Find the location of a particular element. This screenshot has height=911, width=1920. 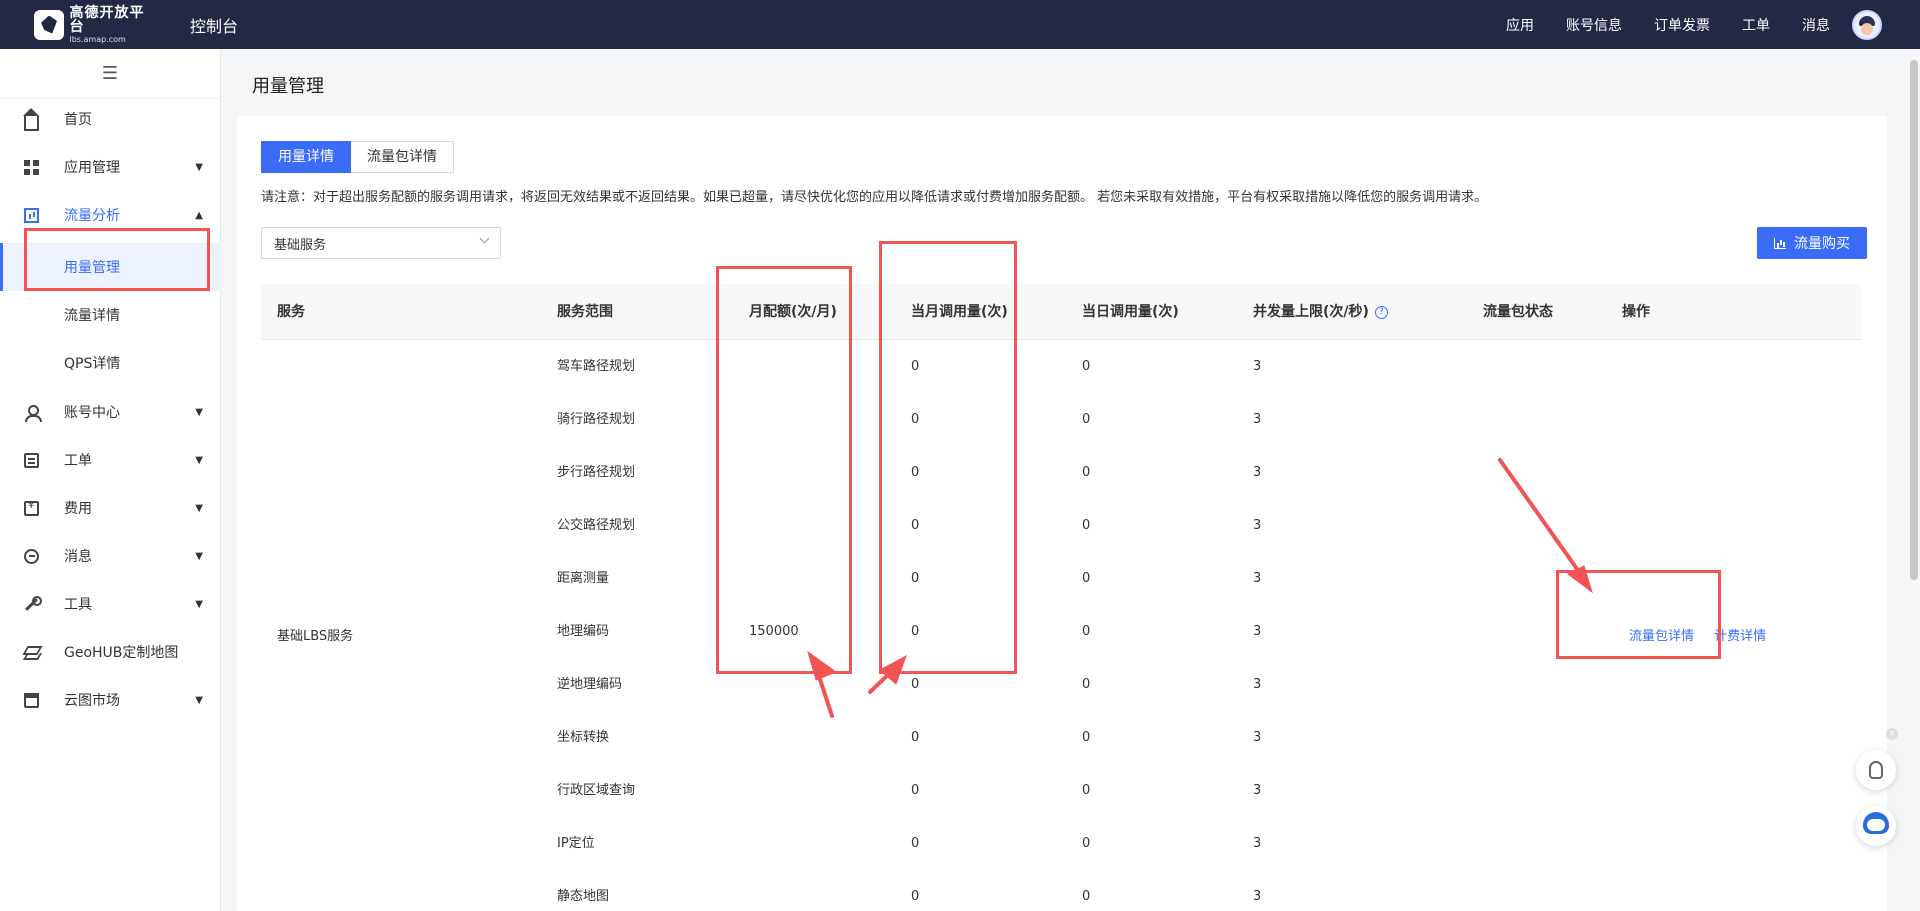

sidebar-item-messages: 消息 ▼ is located at coordinates (110, 556).